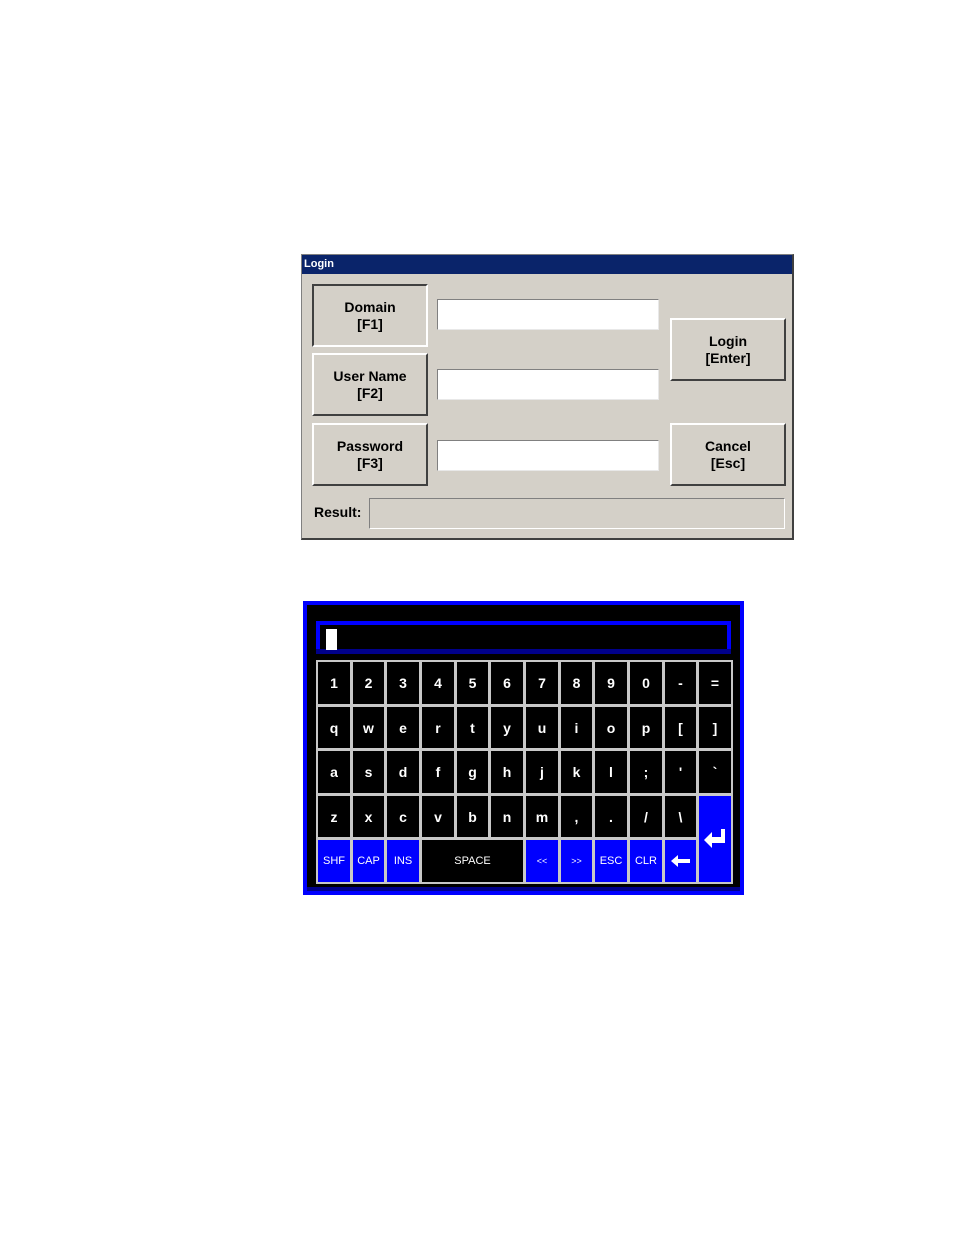 The height and width of the screenshot is (1235, 954). Describe the element at coordinates (334, 861) in the screenshot. I see `shift-key: SHF` at that location.